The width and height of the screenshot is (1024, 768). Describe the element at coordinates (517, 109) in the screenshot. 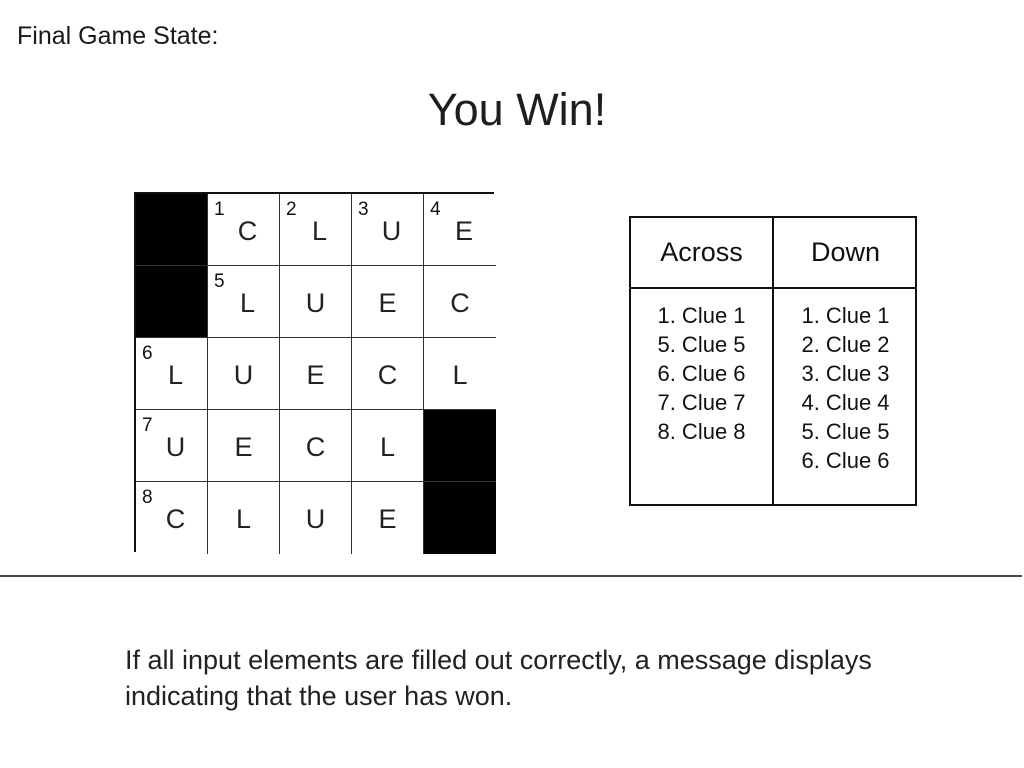

I see `win-message: You Win!` at that location.